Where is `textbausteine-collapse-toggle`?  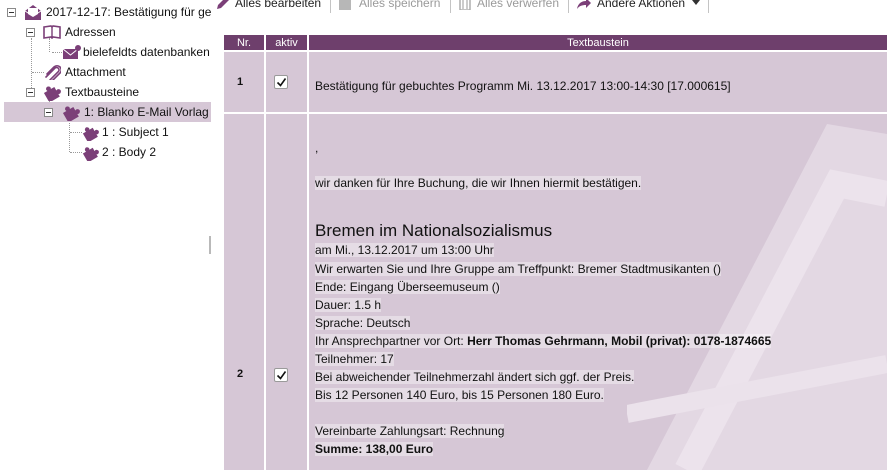 textbausteine-collapse-toggle is located at coordinates (30, 92).